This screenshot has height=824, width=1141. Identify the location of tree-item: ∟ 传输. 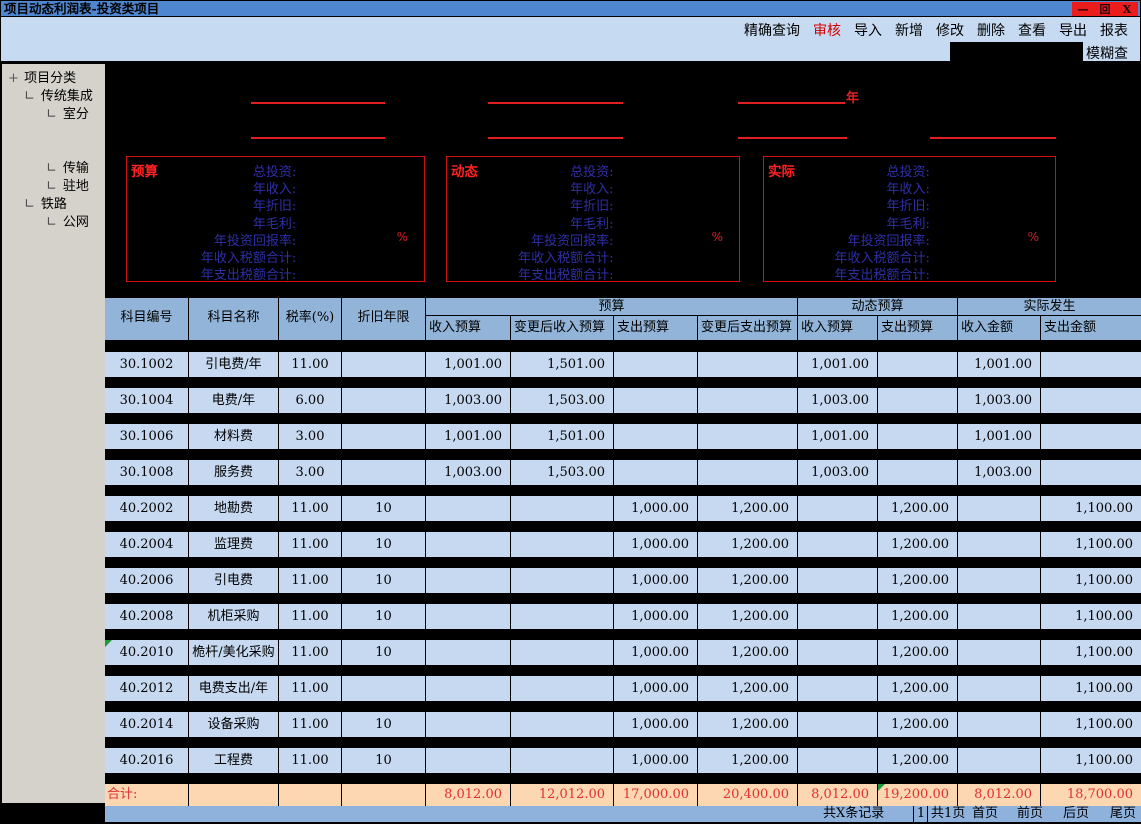
(67, 166).